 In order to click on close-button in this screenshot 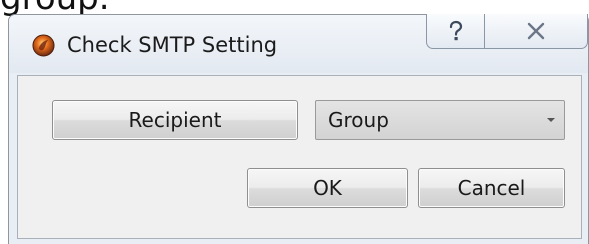, I will do `click(536, 31)`.